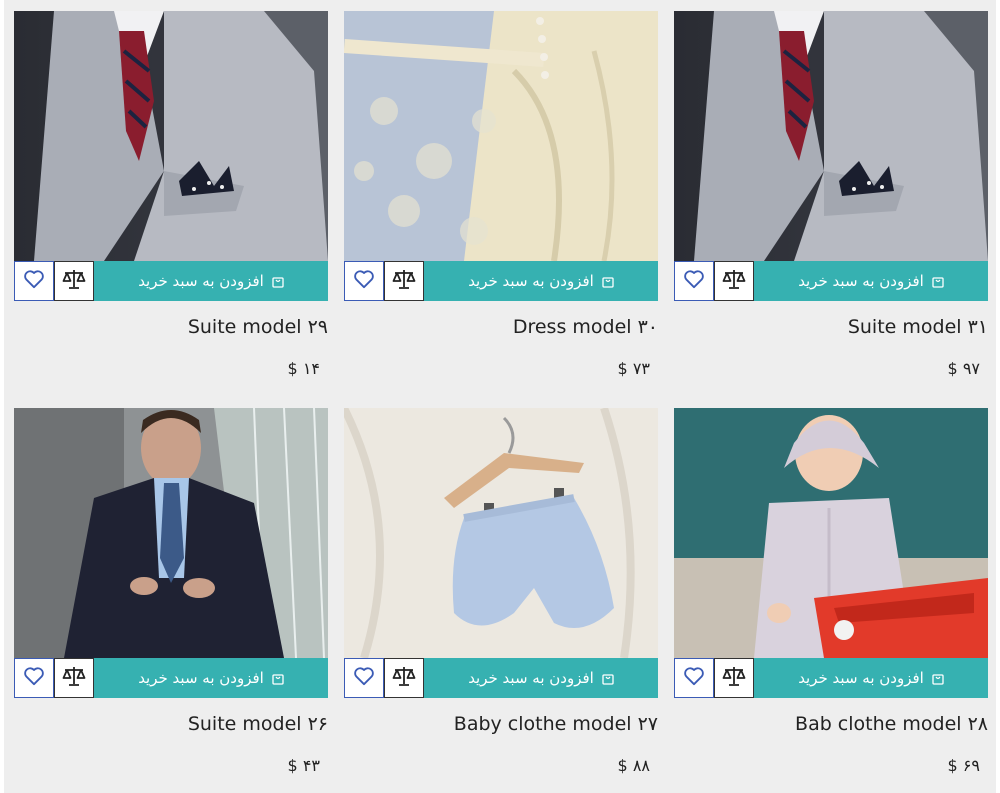 The height and width of the screenshot is (793, 1000). Describe the element at coordinates (891, 724) in the screenshot. I see `product-name: Bab clothe model ۲۸` at that location.